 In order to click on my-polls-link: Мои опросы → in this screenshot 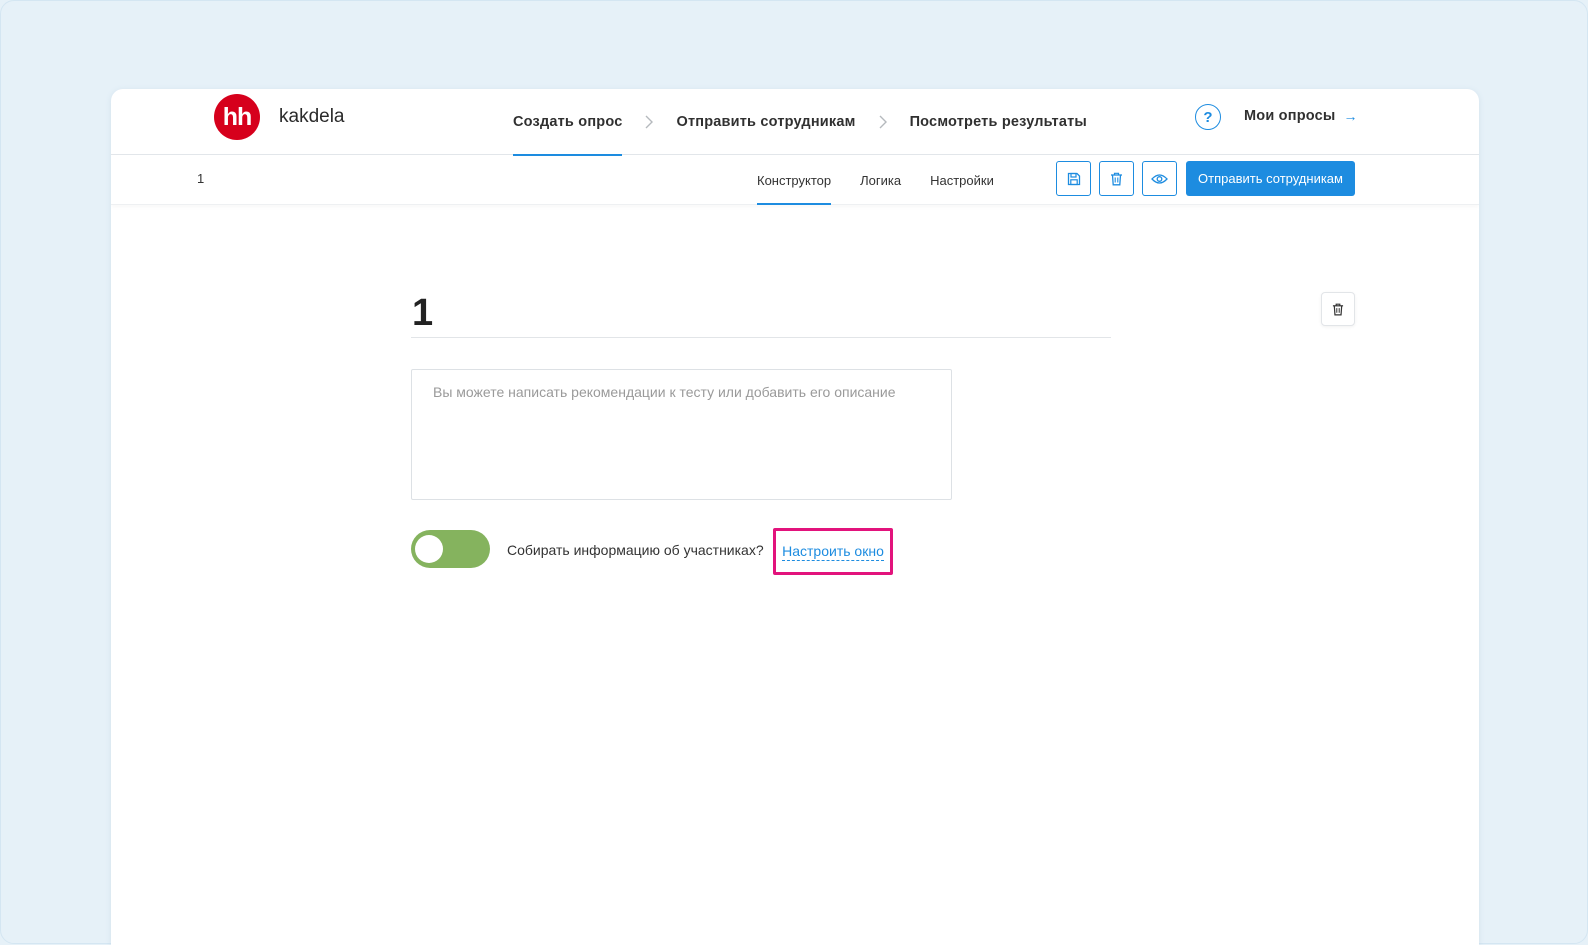, I will do `click(1301, 116)`.